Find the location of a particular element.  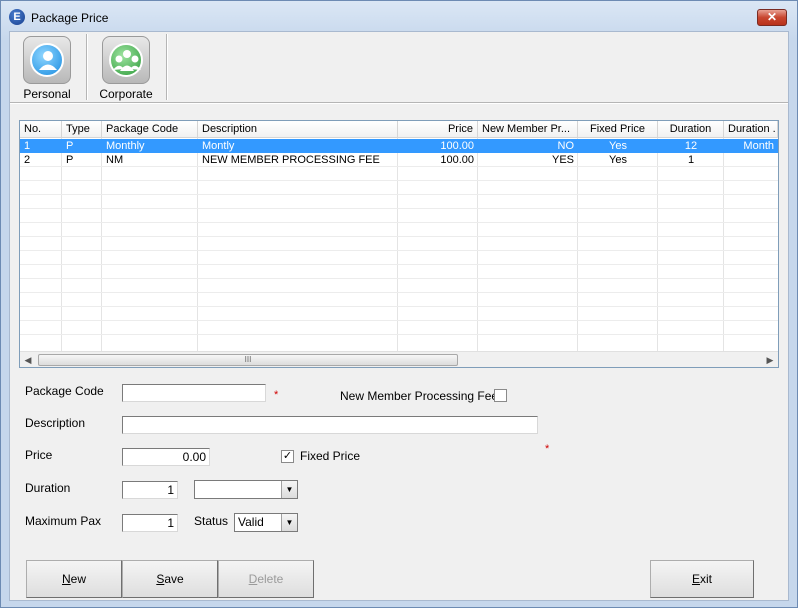

column-header-type: Type is located at coordinates (82, 129).